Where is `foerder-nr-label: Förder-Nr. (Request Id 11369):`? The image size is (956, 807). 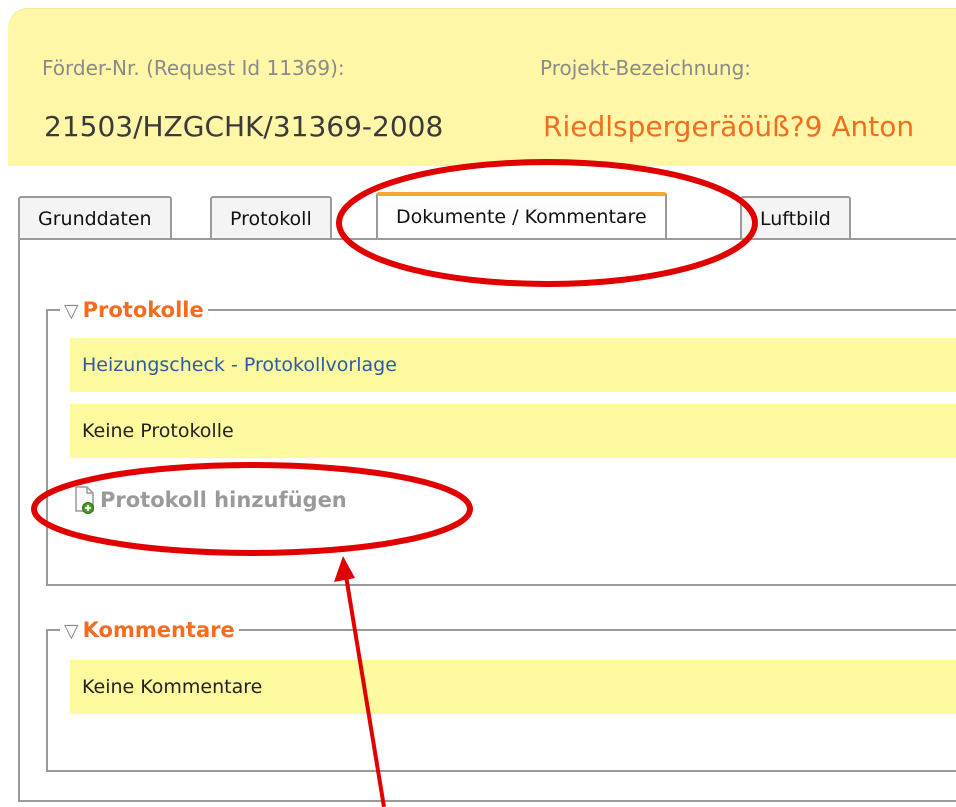 foerder-nr-label: Förder-Nr. (Request Id 11369): is located at coordinates (193, 68).